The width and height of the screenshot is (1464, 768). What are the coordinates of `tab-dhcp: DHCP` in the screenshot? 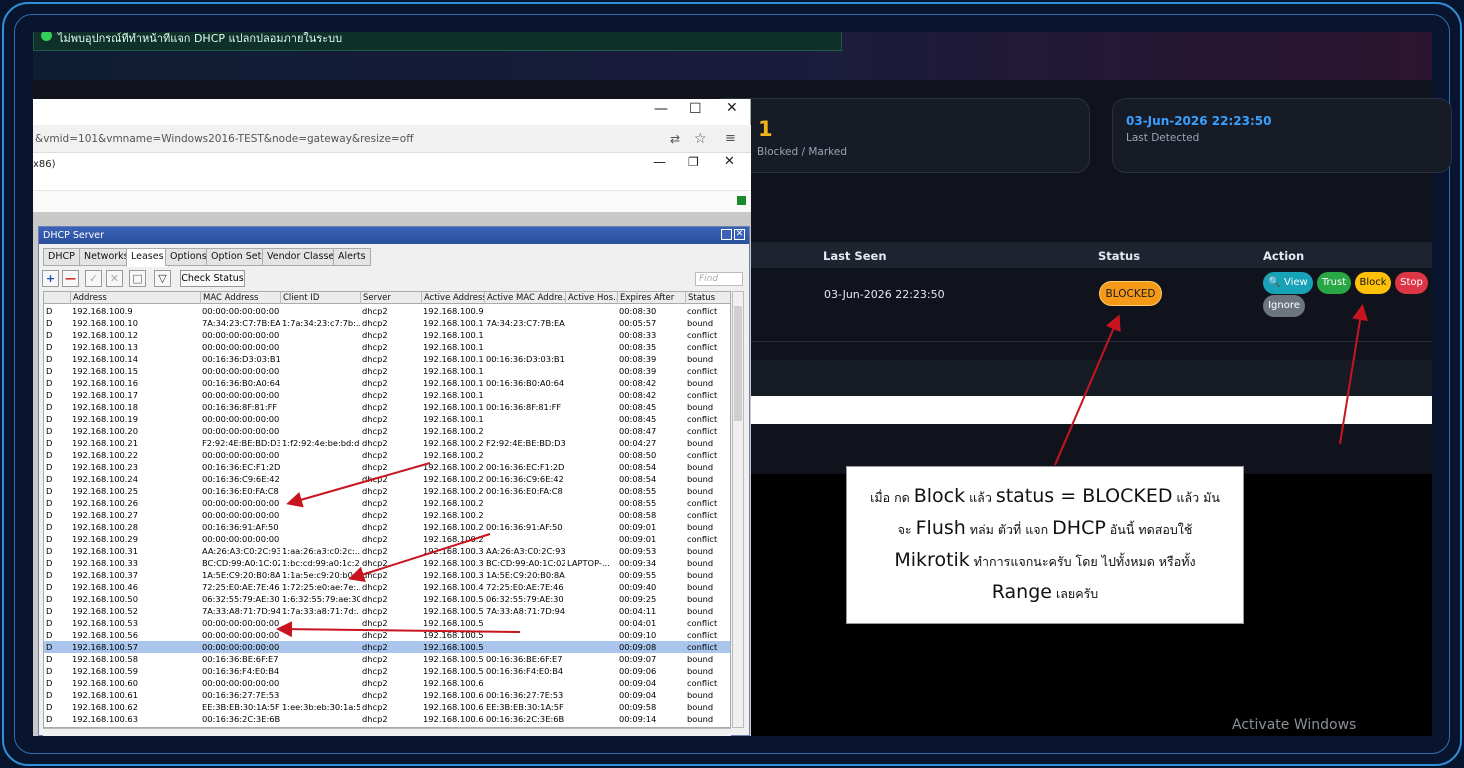 It's located at (61, 257).